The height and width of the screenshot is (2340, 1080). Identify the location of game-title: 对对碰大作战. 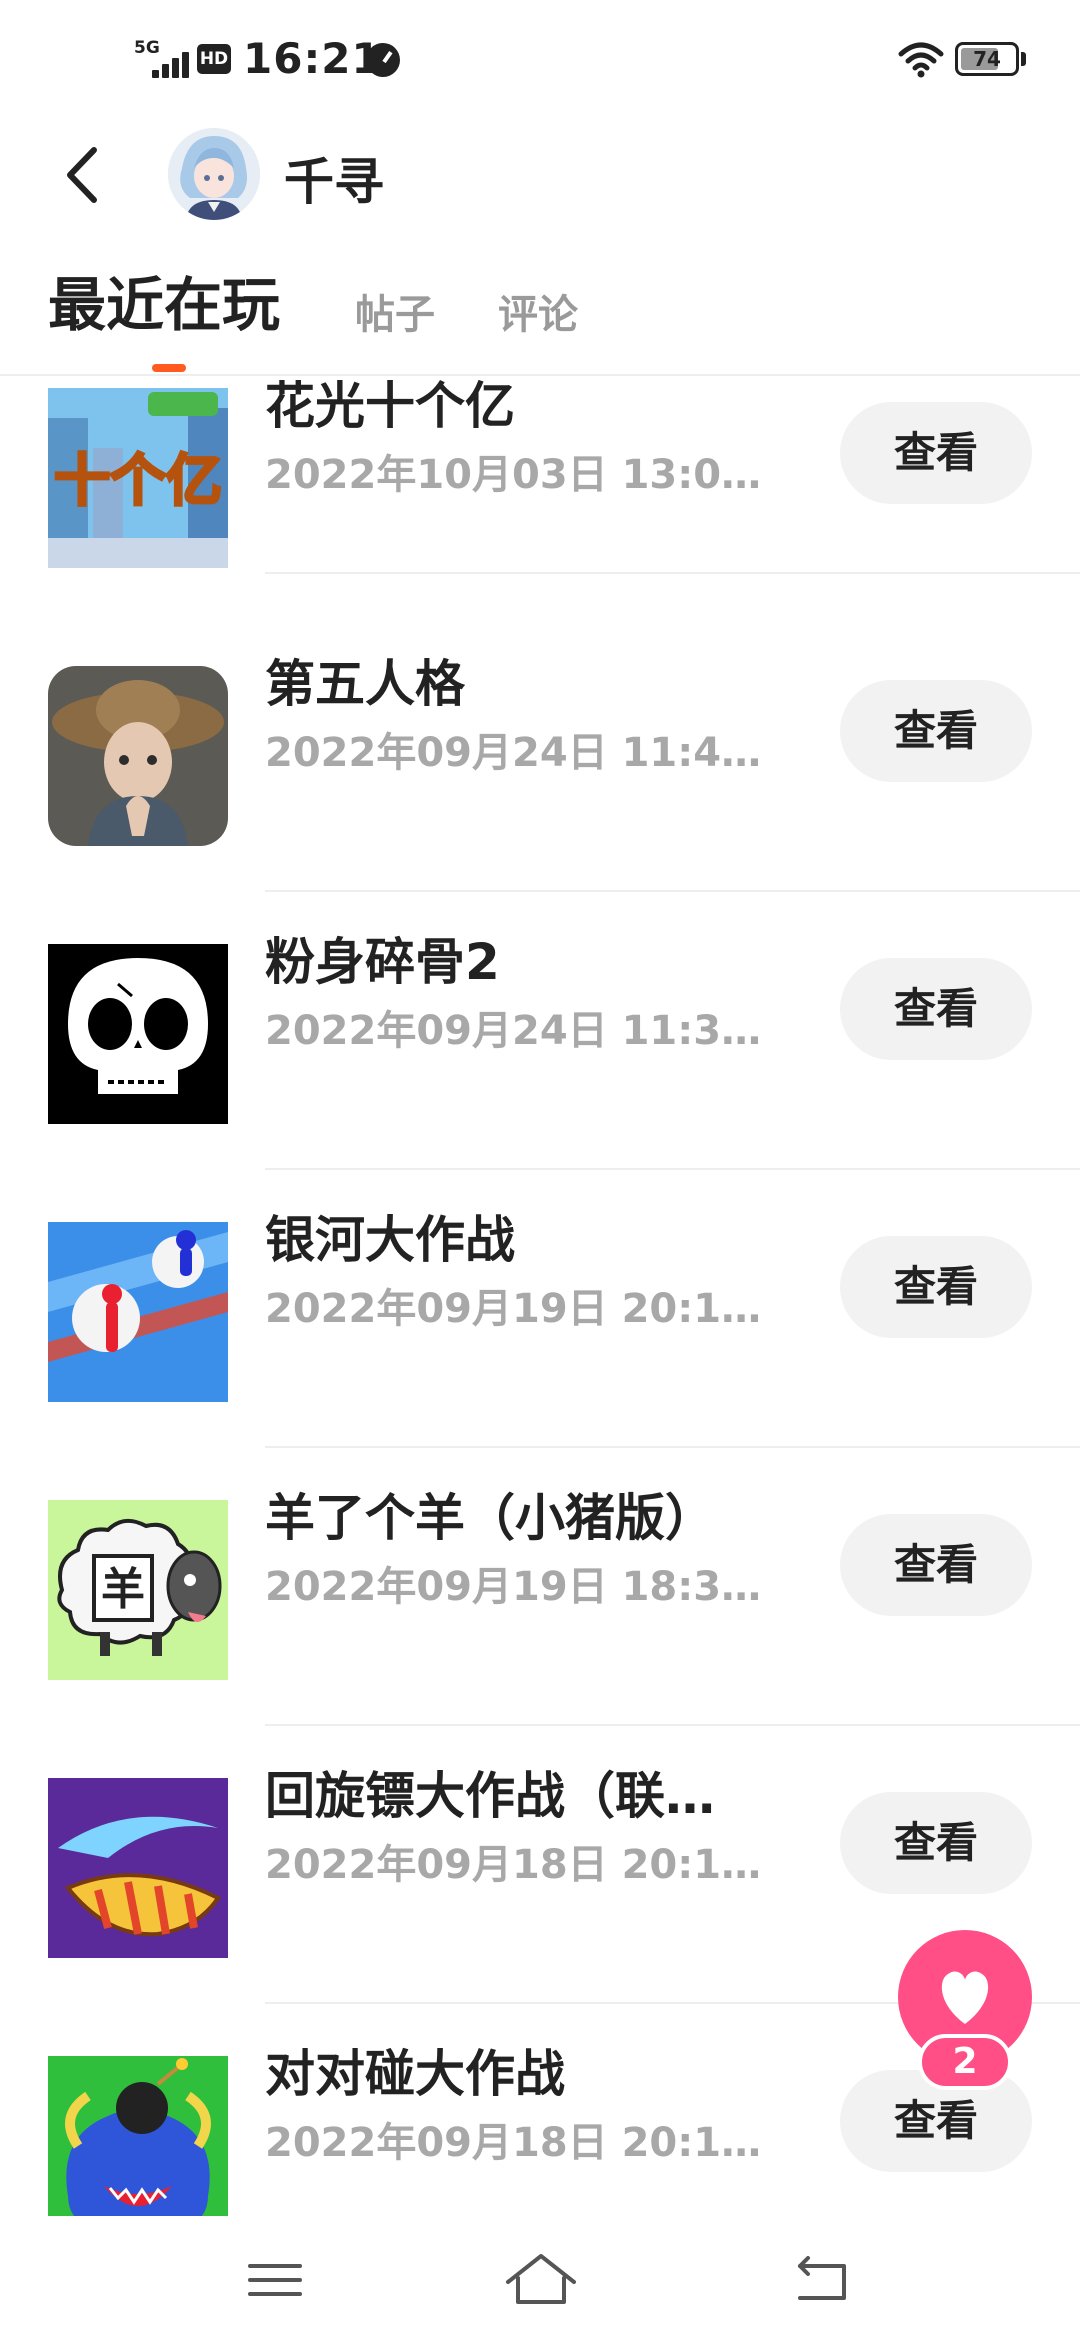
(415, 2074).